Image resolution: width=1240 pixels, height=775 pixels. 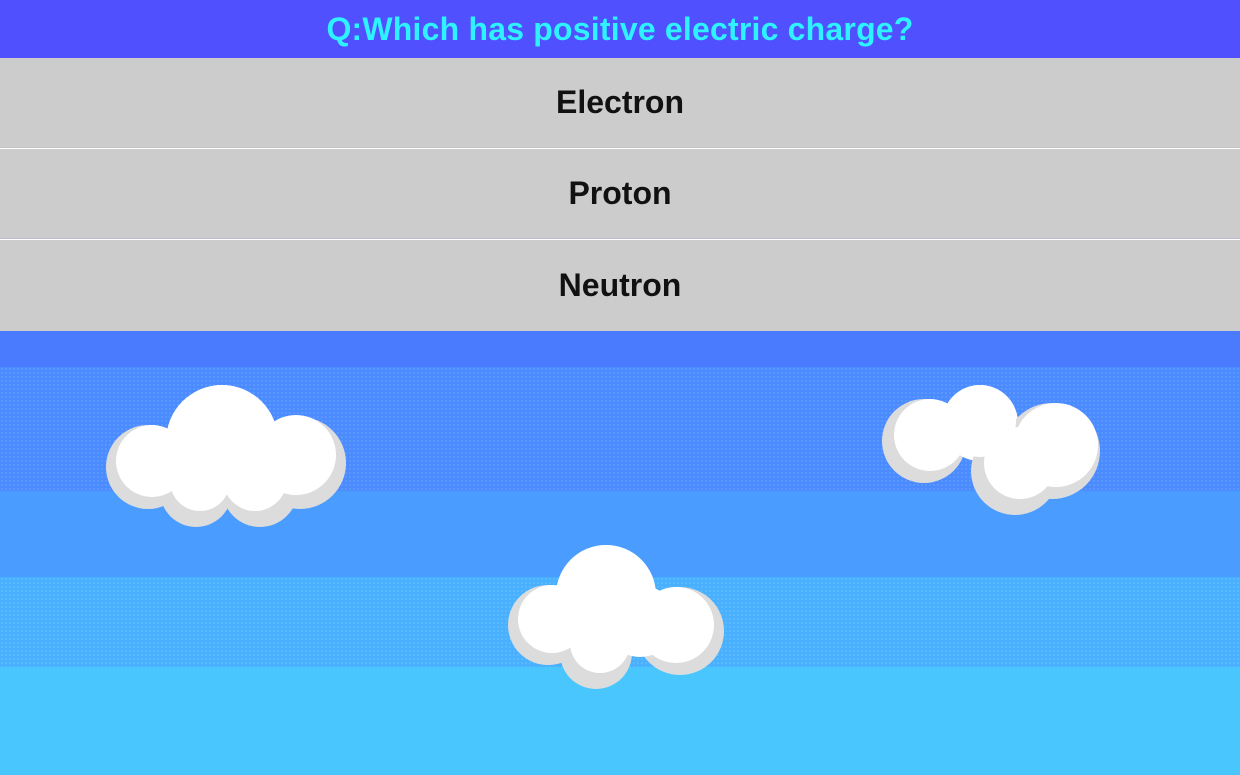 I want to click on question-text: Q:Which has positive electric charge?, so click(x=620, y=28).